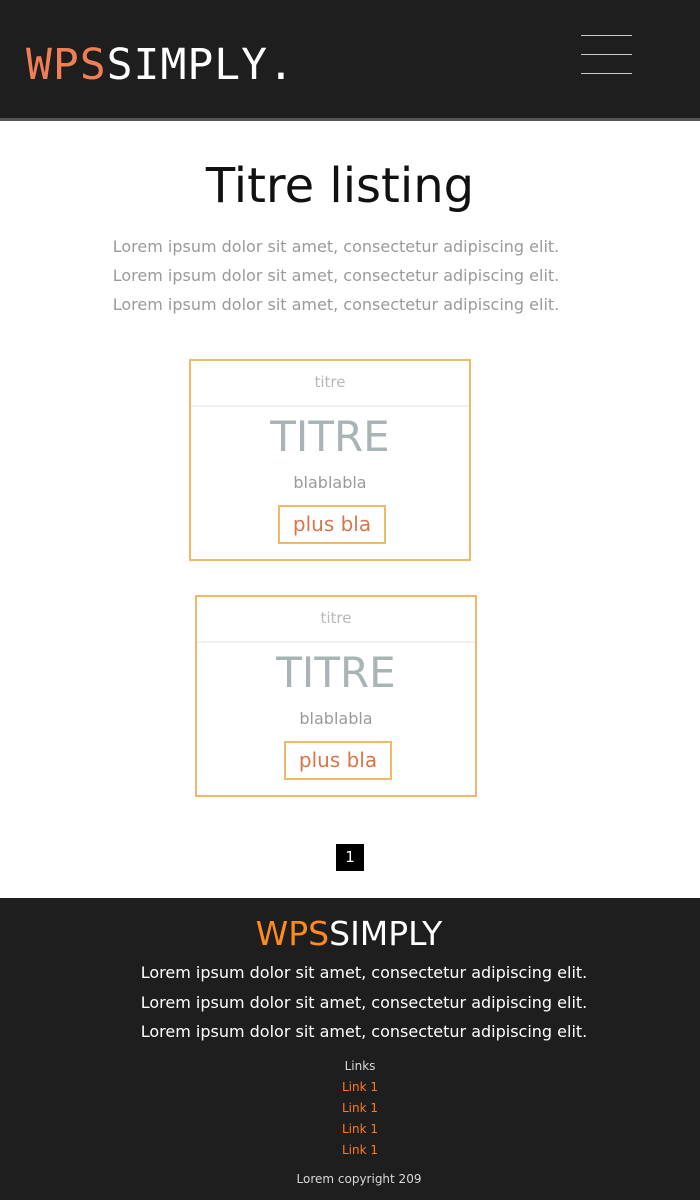  I want to click on header-divider, so click(350, 119).